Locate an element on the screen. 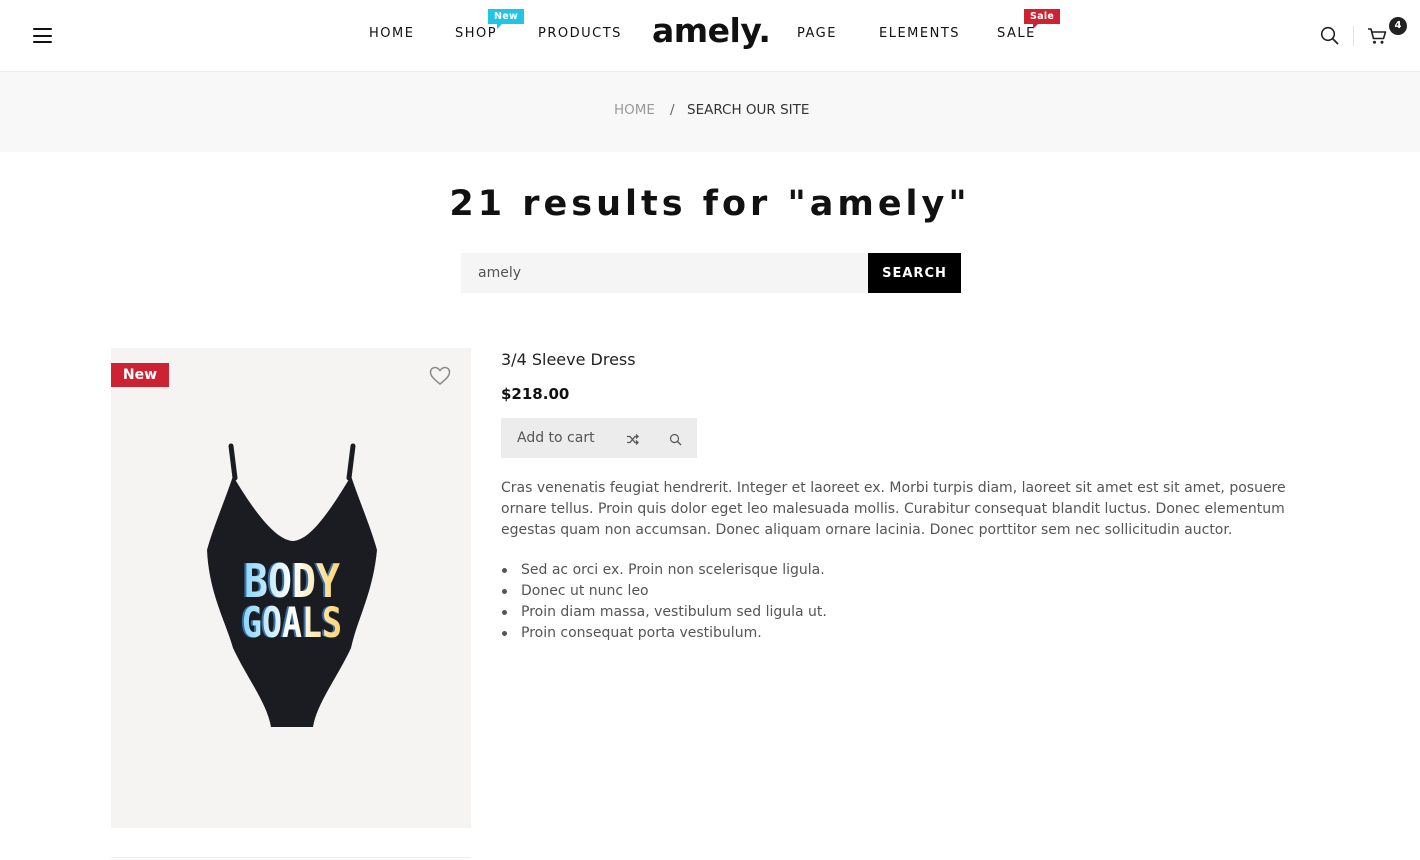 Image resolution: width=1420 pixels, height=860 pixels. header-divider is located at coordinates (1353, 36).